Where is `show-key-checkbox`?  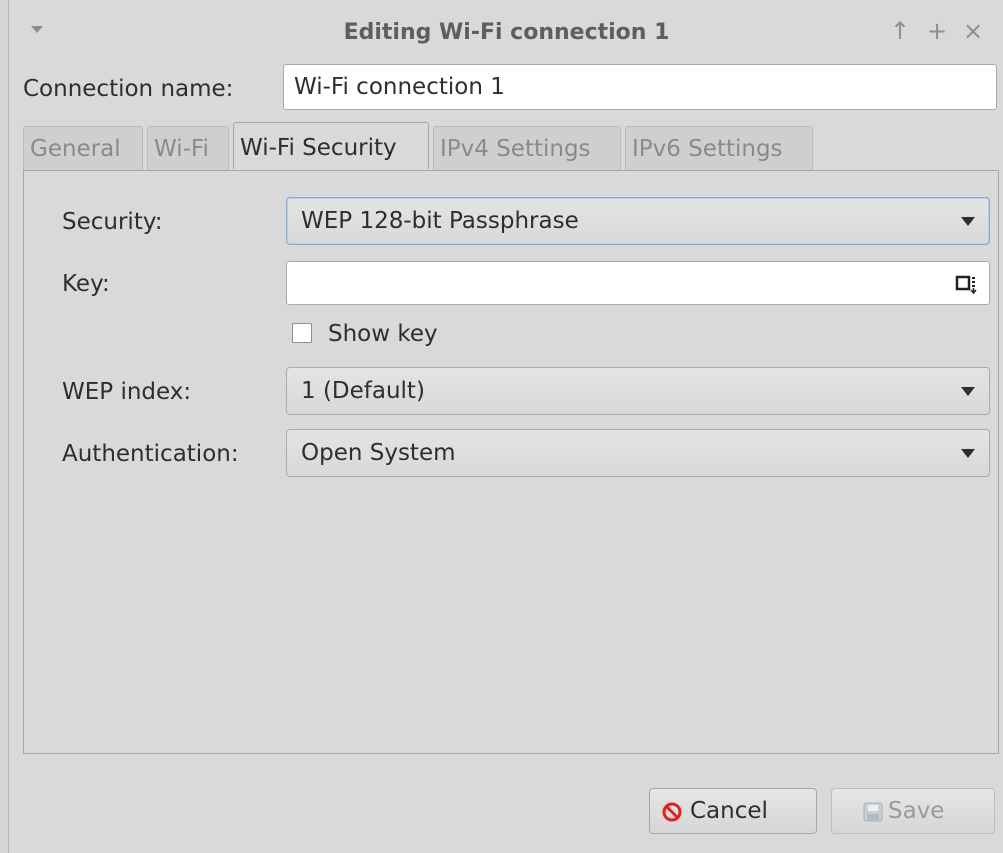
show-key-checkbox is located at coordinates (302, 333).